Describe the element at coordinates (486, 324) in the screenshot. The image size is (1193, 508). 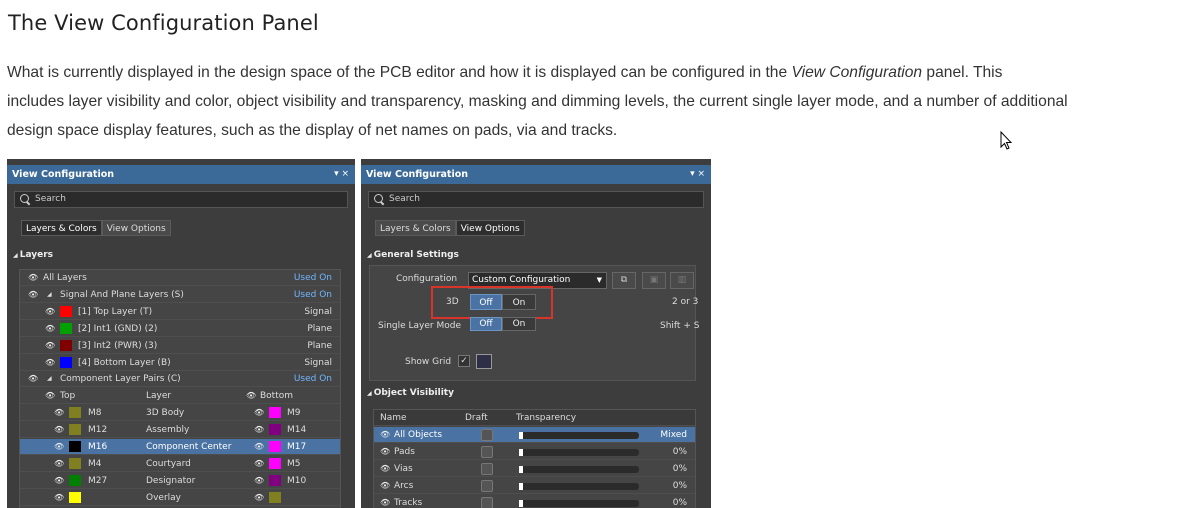
I see `single-off-button: Off` at that location.